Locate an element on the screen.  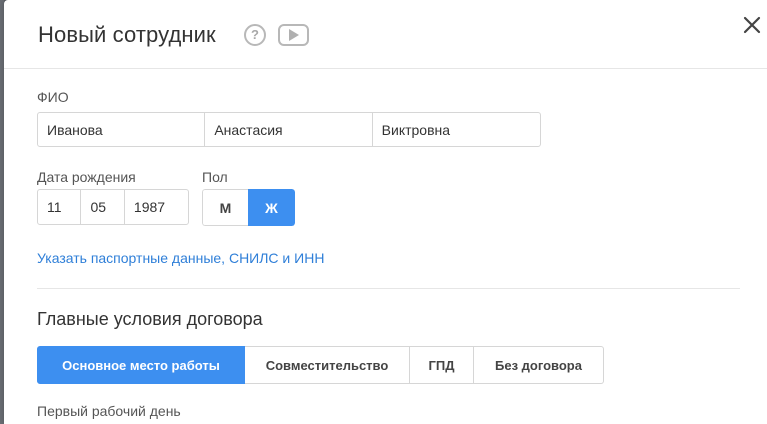
play-video-icon is located at coordinates (293, 35).